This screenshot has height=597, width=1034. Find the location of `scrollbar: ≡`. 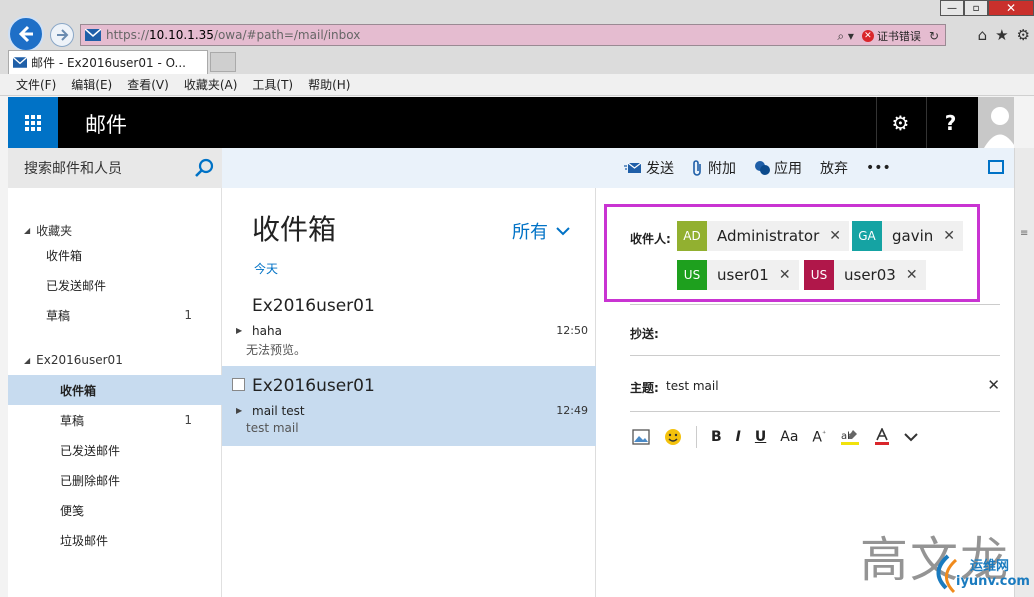

scrollbar: ≡ is located at coordinates (1024, 372).